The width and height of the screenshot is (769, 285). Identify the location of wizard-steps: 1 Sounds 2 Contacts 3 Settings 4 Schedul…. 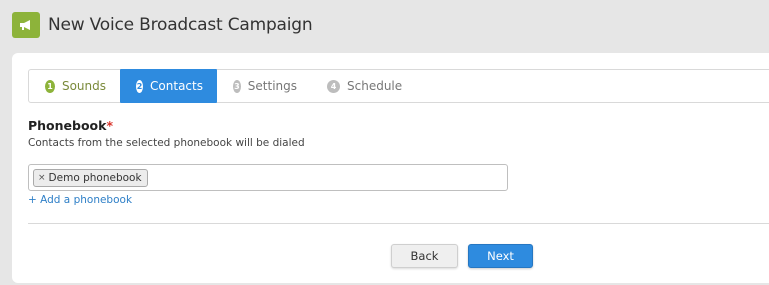
(398, 86).